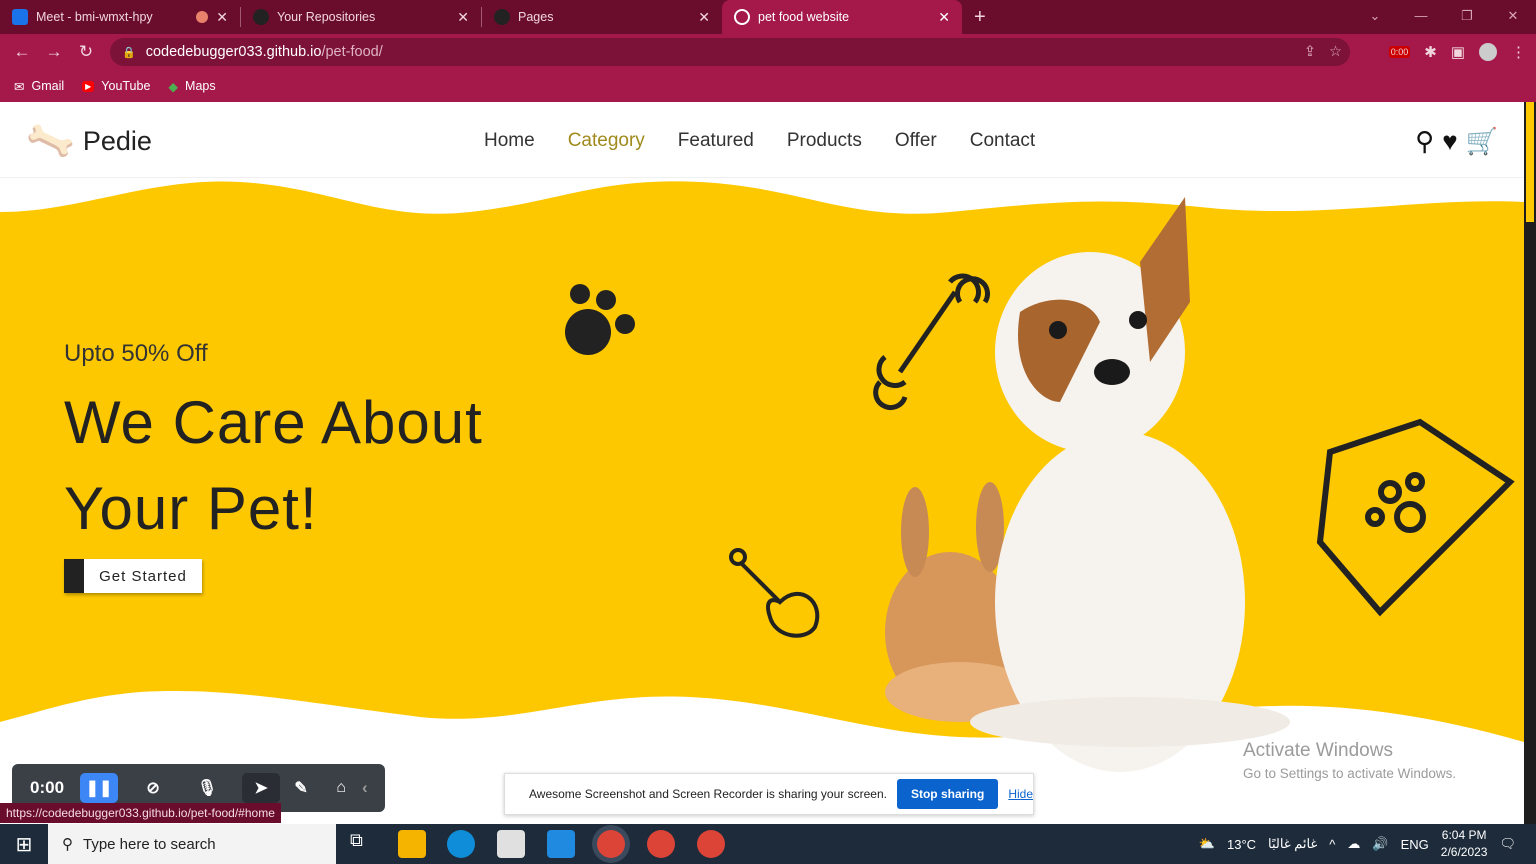  I want to click on recorder-extension-icon: 0:00, so click(1399, 52).